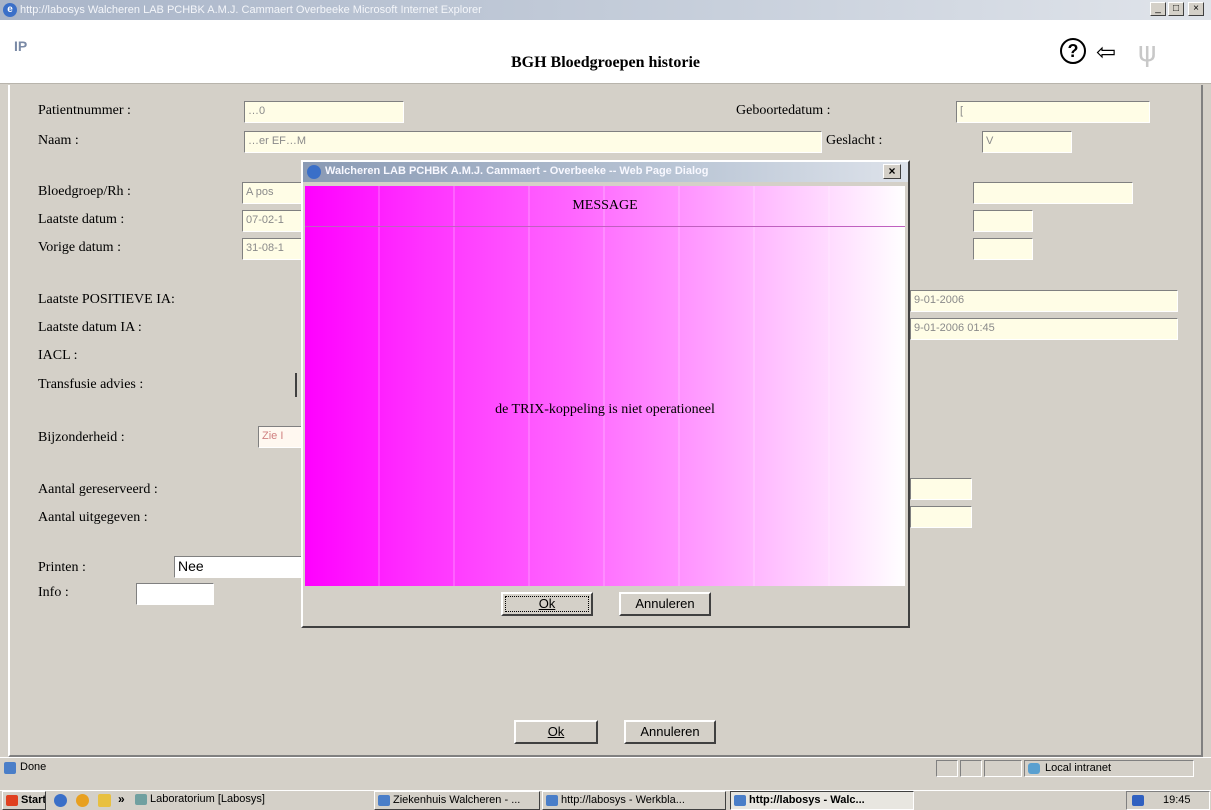  I want to click on start-label: Start, so click(33, 800).